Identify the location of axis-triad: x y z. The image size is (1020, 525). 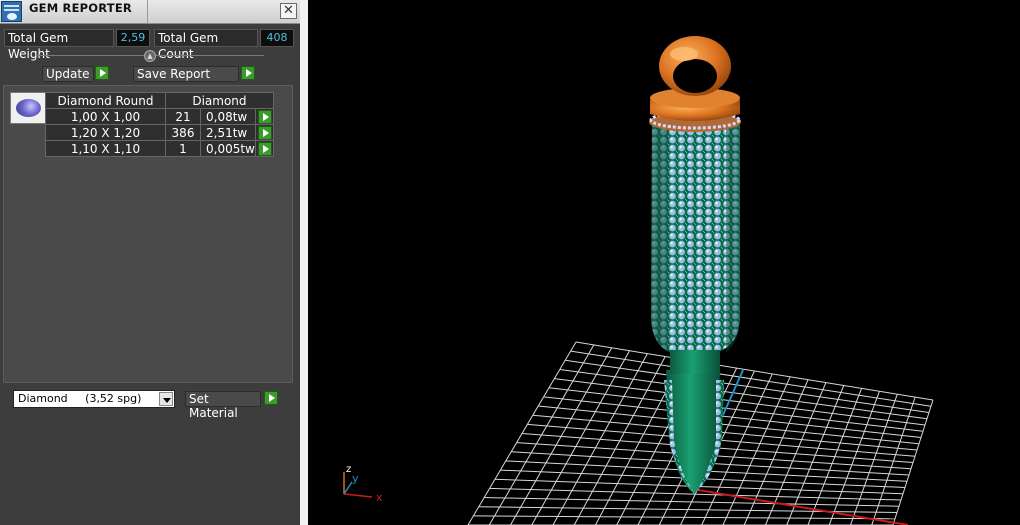
(363, 484).